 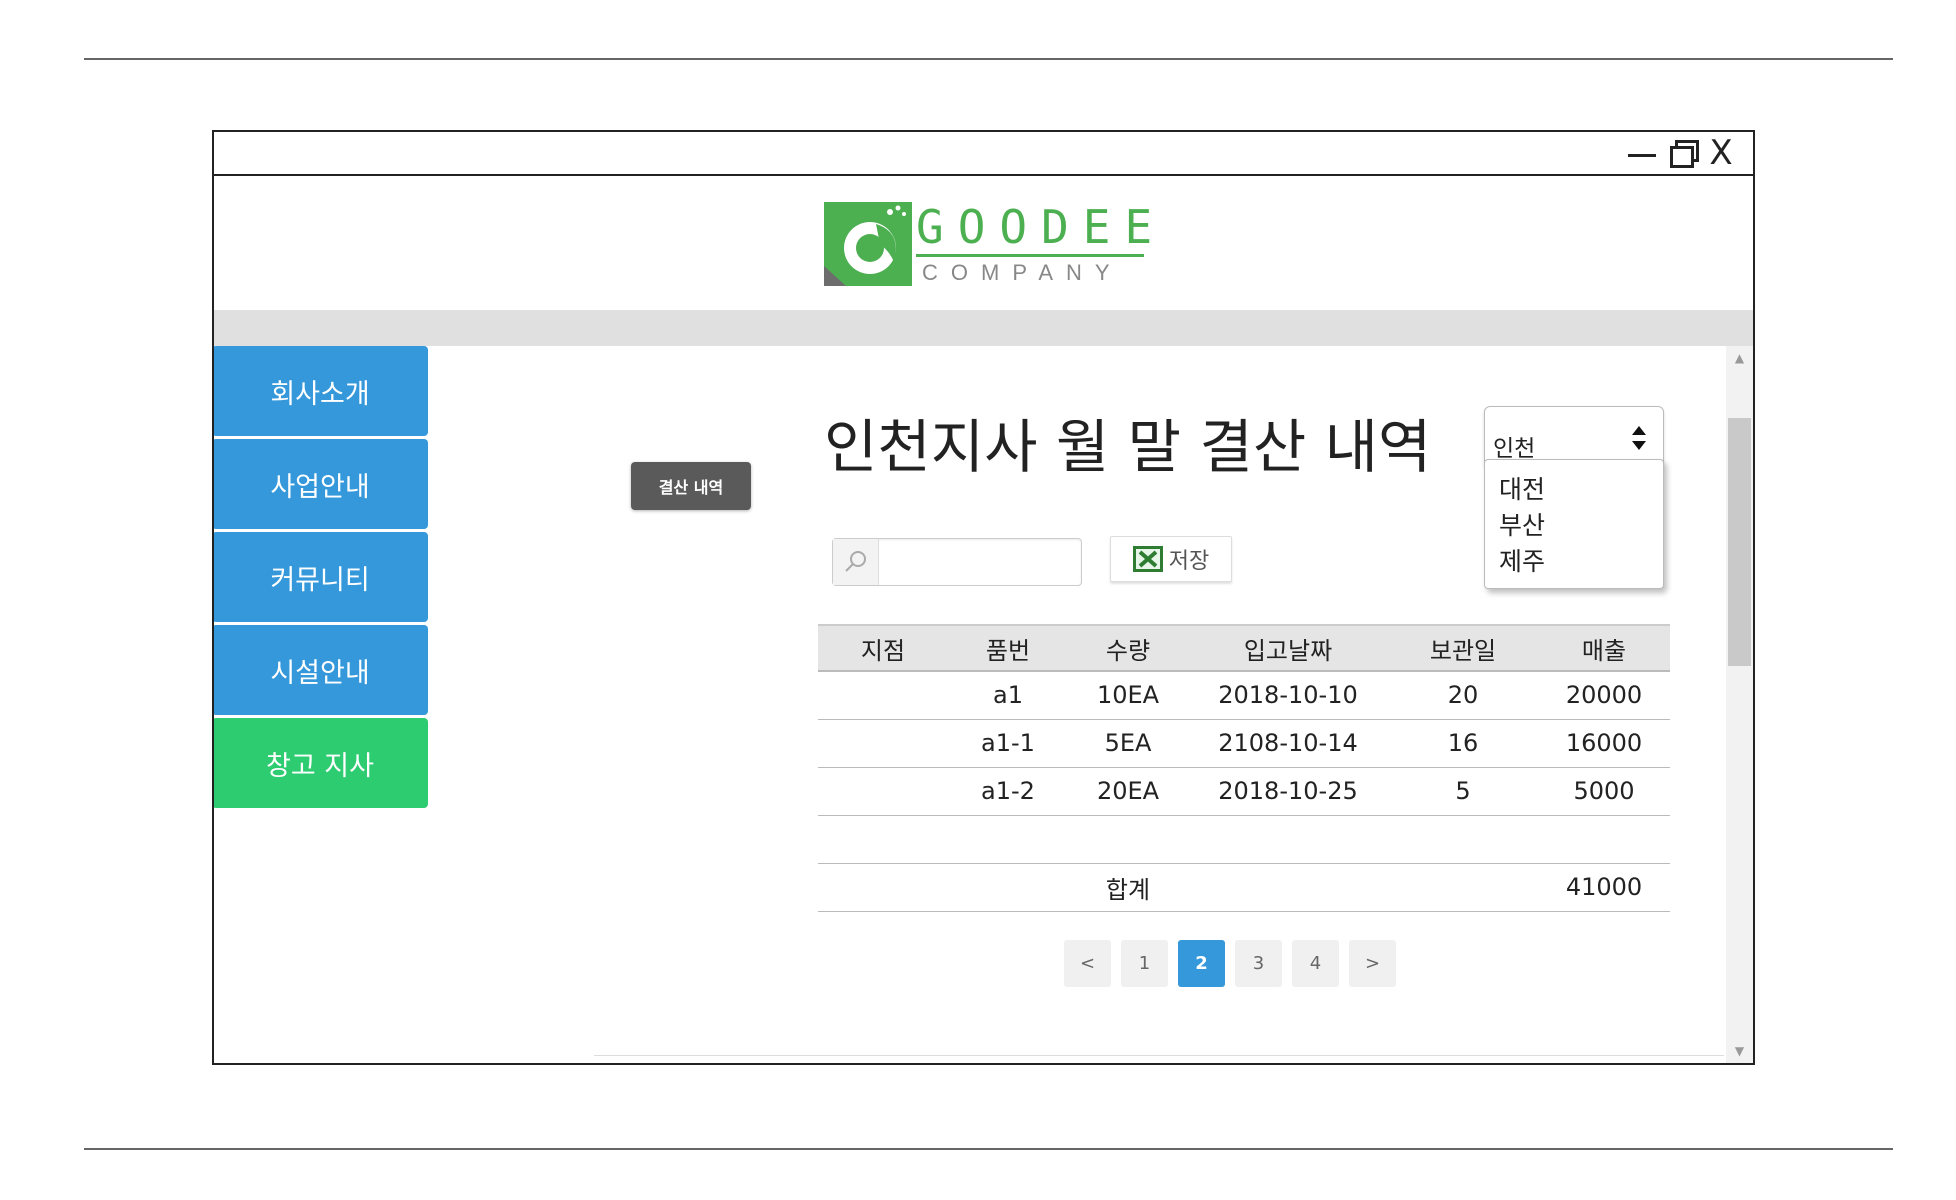 I want to click on cell-quantity: 20EA, so click(x=1128, y=791).